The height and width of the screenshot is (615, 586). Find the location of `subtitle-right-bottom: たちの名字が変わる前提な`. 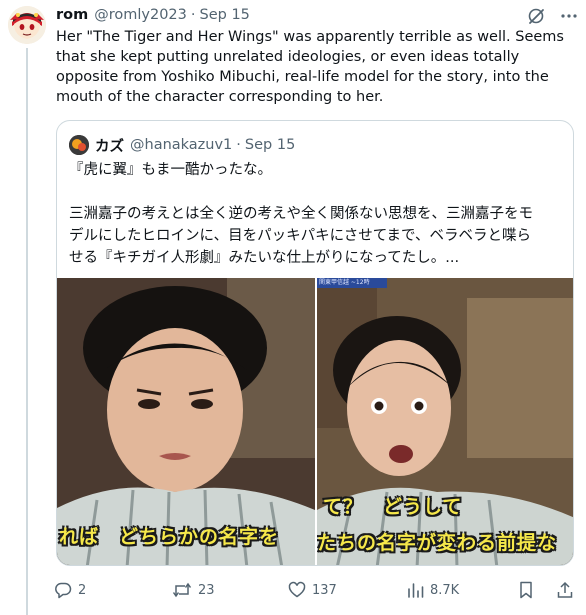

subtitle-right-bottom: たちの名字が変わる前提な is located at coordinates (437, 543).